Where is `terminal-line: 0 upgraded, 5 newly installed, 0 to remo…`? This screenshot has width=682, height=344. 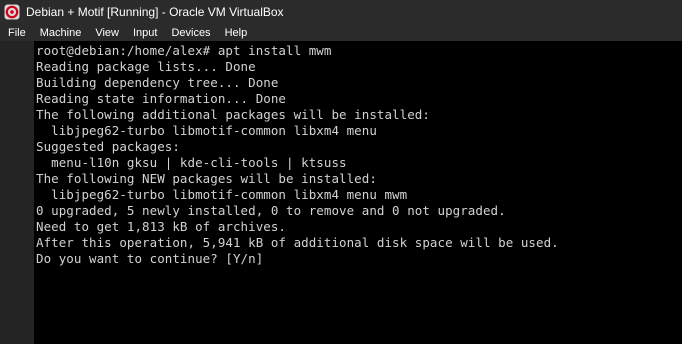 terminal-line: 0 upgraded, 5 newly installed, 0 to remo… is located at coordinates (271, 210).